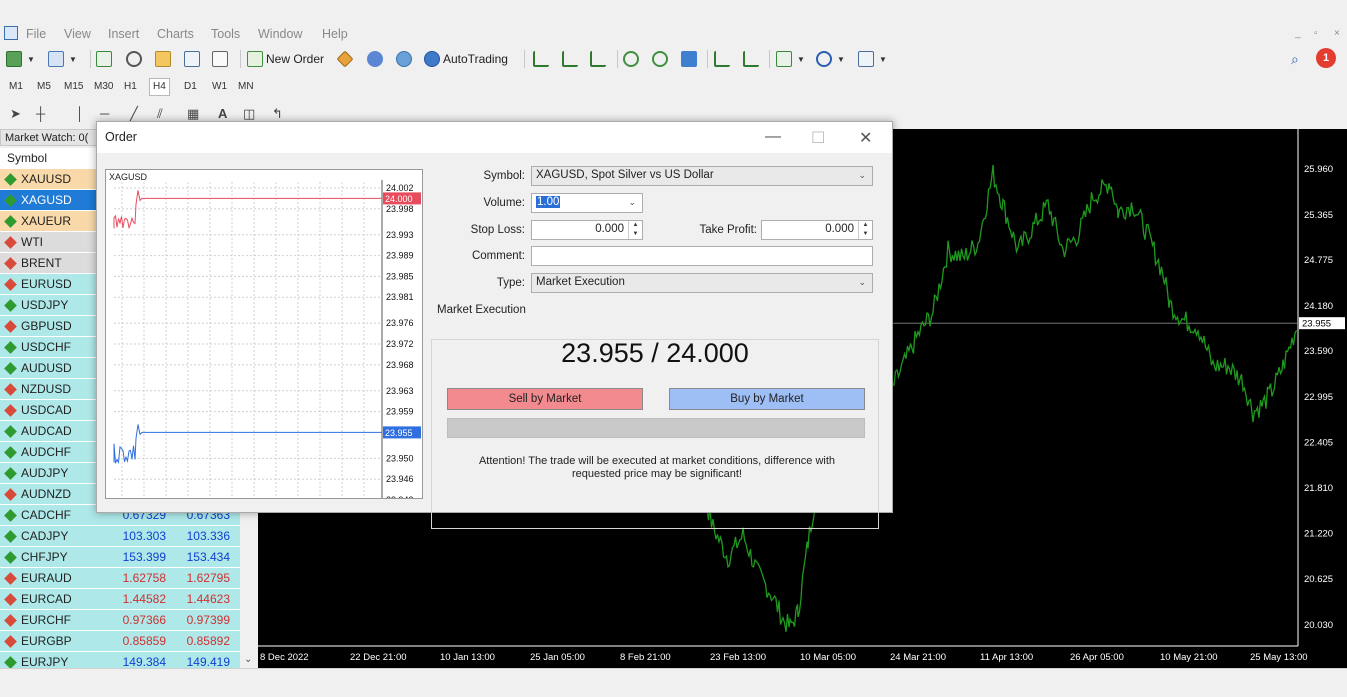 Image resolution: width=1347 pixels, height=697 pixels. What do you see at coordinates (830, 59) in the screenshot?
I see `periods-button: ▼` at bounding box center [830, 59].